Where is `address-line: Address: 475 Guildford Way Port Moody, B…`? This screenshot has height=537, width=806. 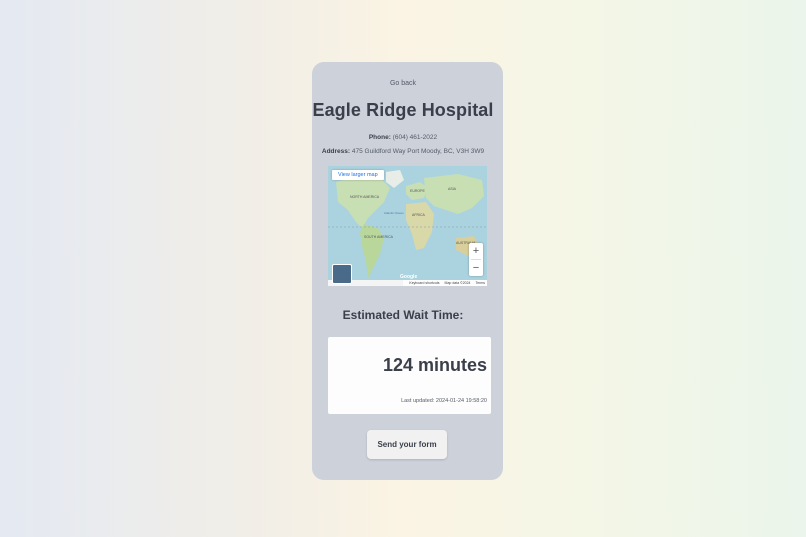 address-line: Address: 475 Guildford Way Port Moody, B… is located at coordinates (403, 151).